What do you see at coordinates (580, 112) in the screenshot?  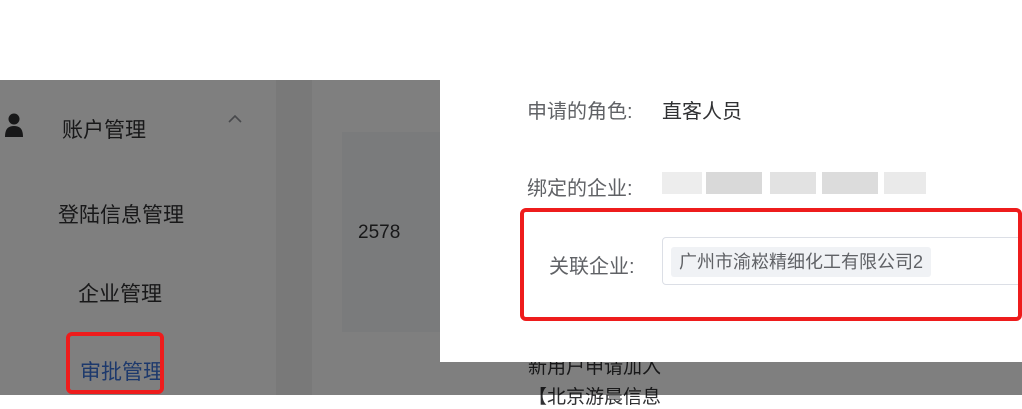 I see `role-label: 申请的角色:` at bounding box center [580, 112].